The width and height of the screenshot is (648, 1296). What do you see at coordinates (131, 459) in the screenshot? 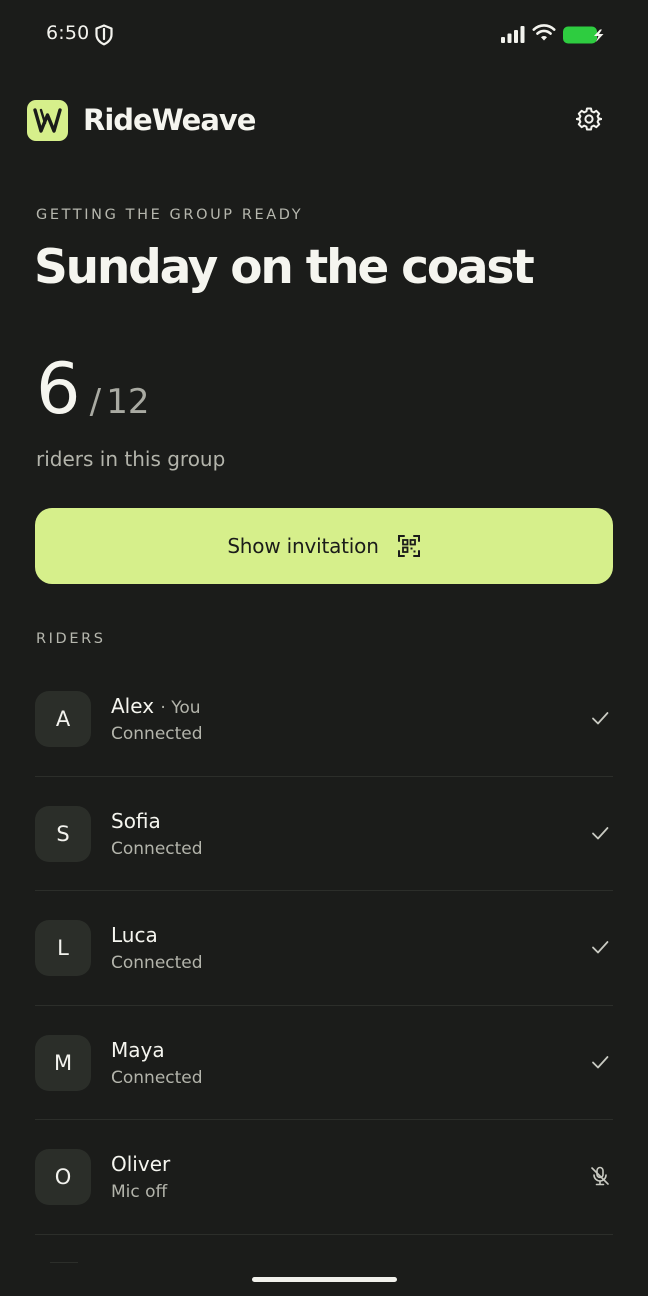
I see `rider-count-caption: riders in this group` at bounding box center [131, 459].